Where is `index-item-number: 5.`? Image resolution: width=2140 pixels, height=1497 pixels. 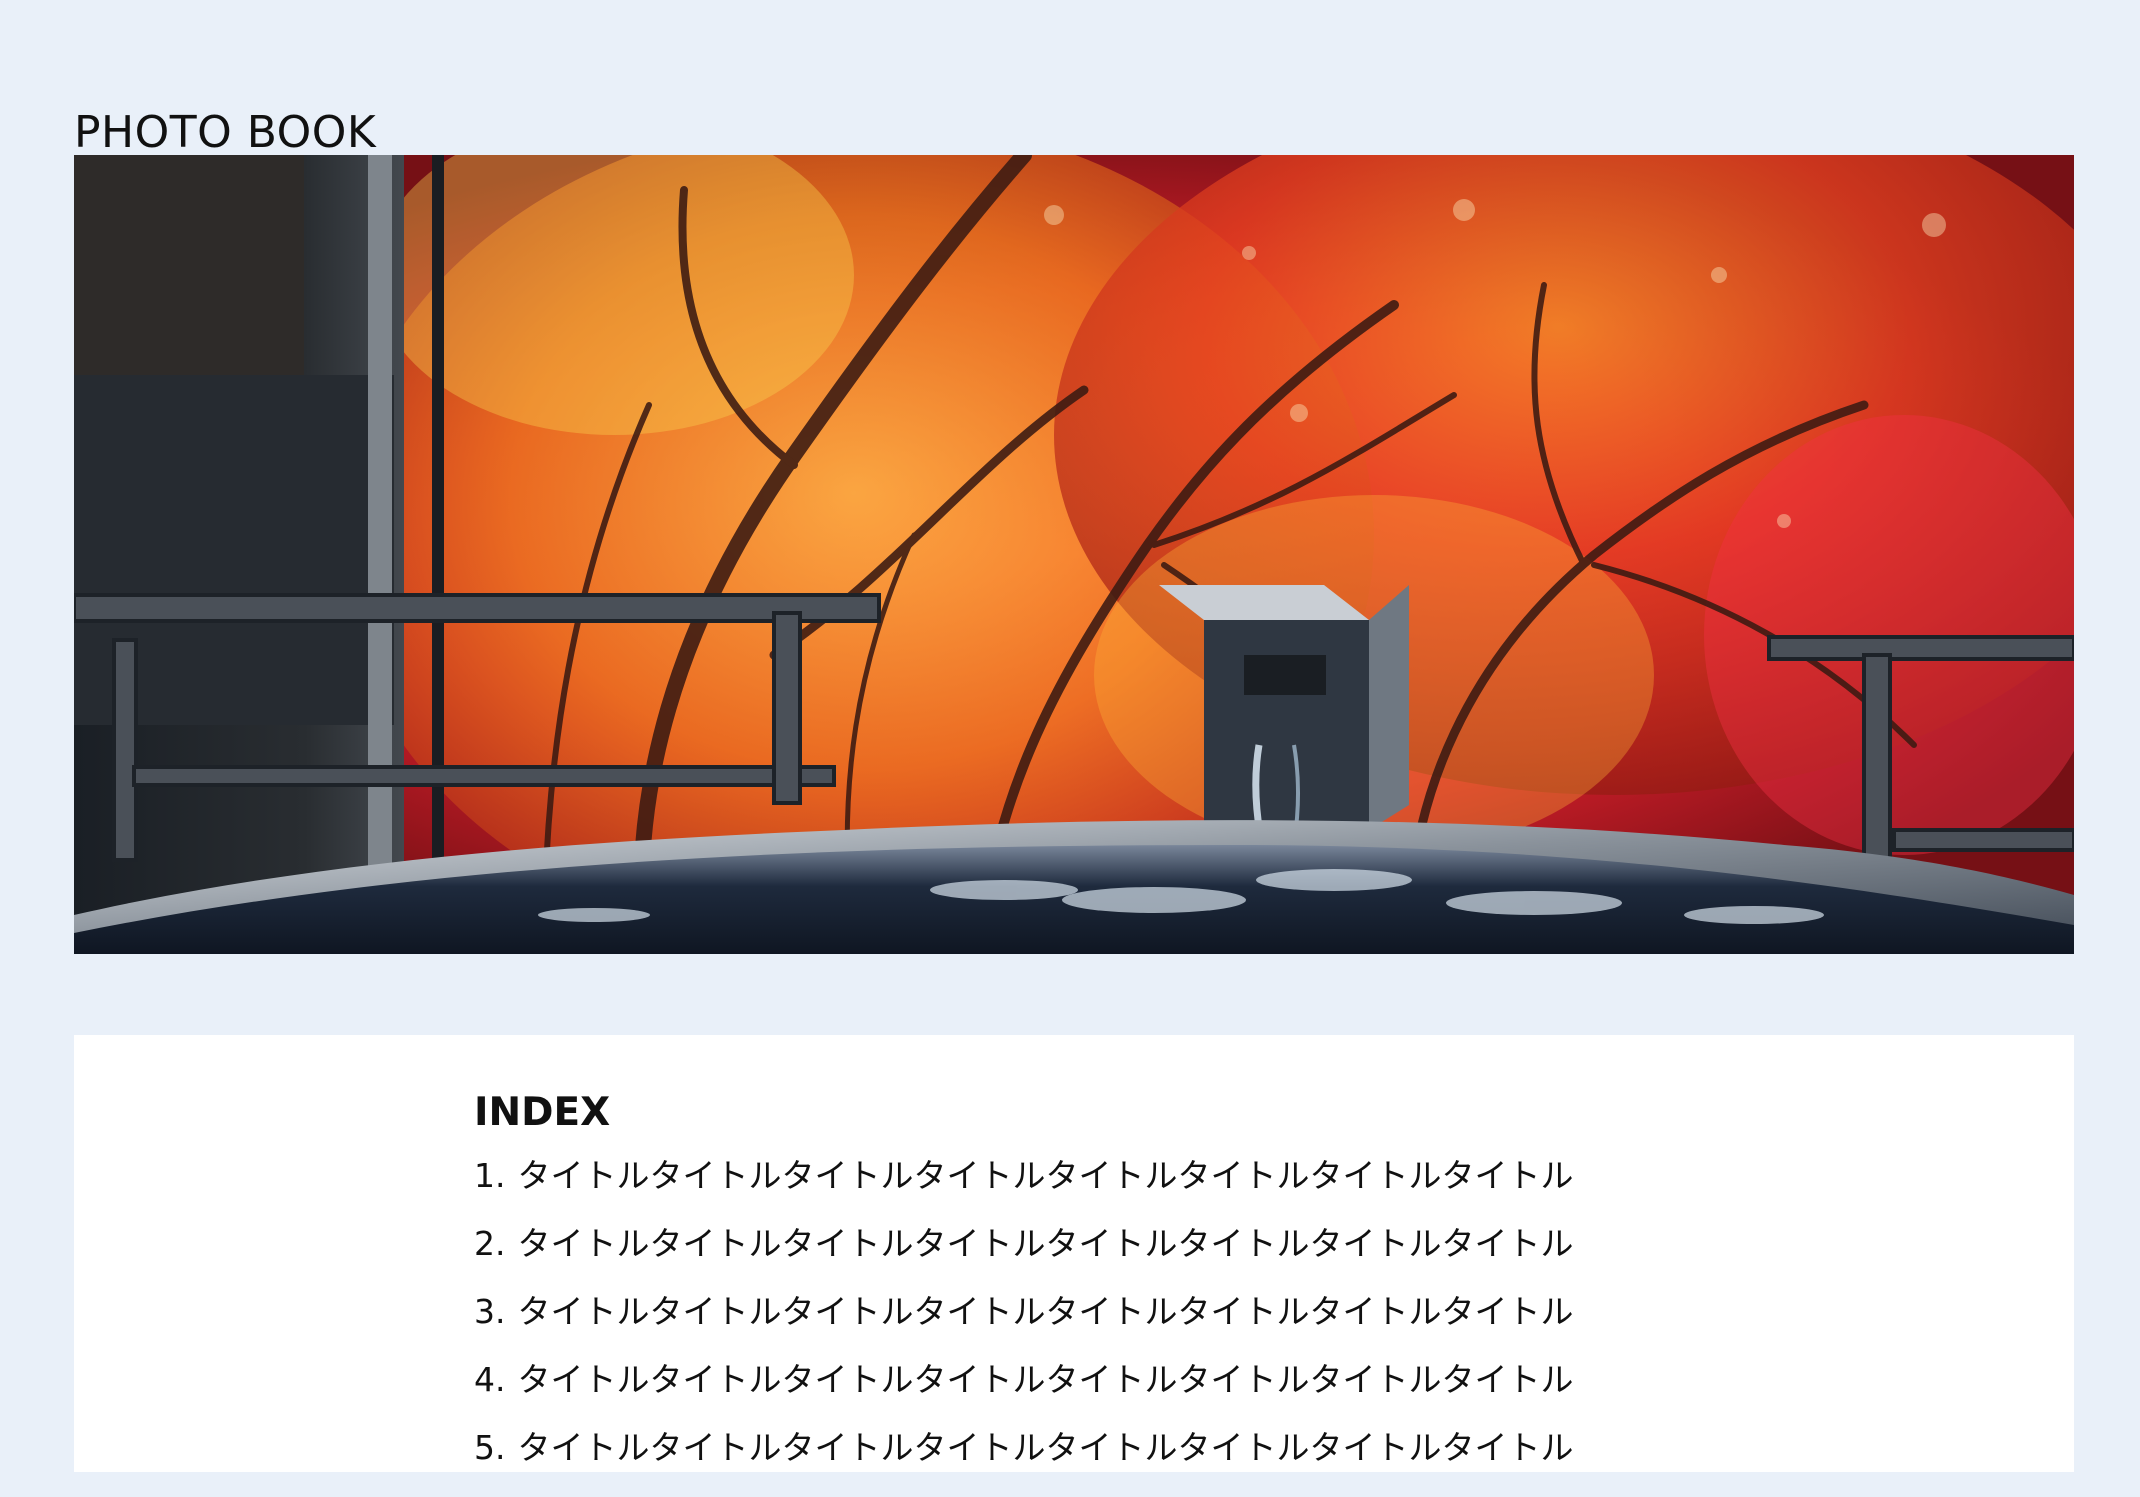
index-item-number: 5. is located at coordinates (490, 1447).